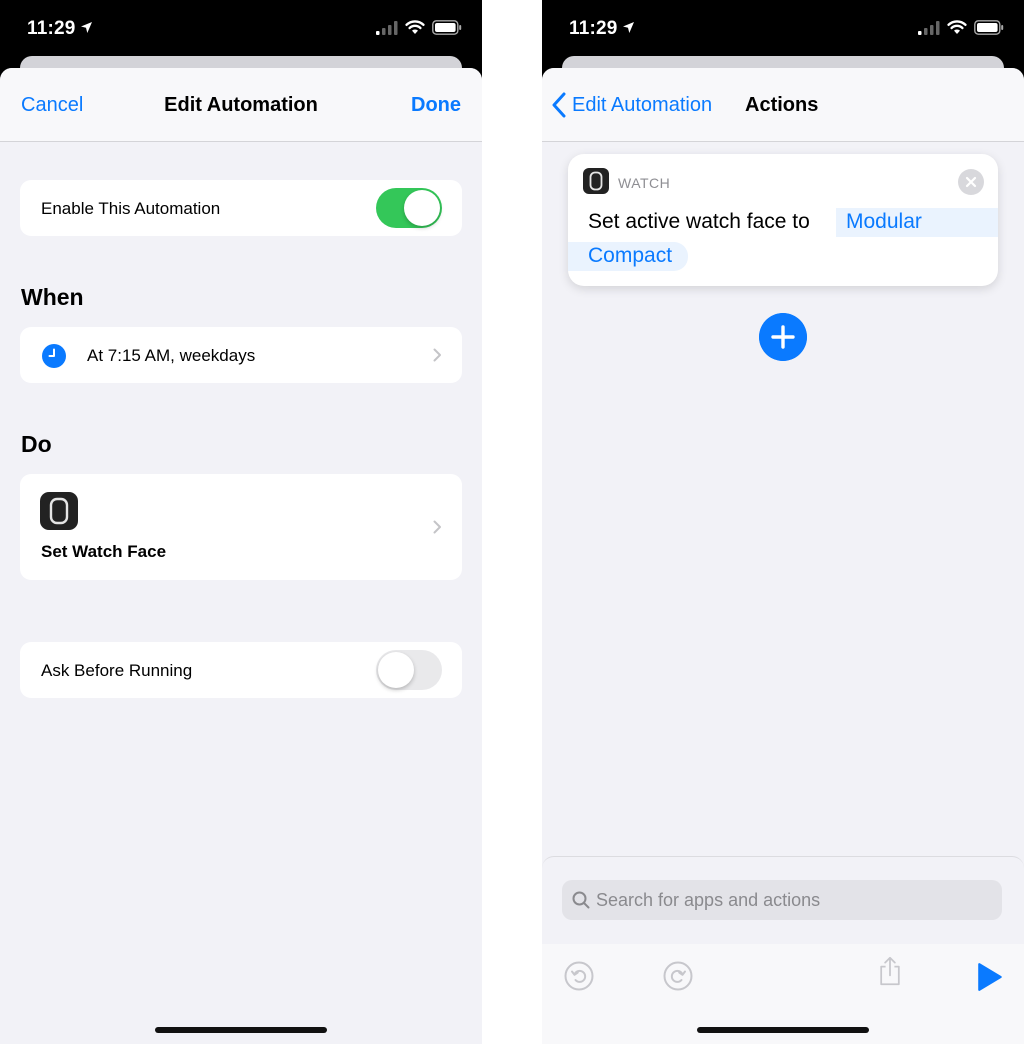 The width and height of the screenshot is (1024, 1044). I want to click on action-search-panel: Search for apps and actions, so click(783, 950).